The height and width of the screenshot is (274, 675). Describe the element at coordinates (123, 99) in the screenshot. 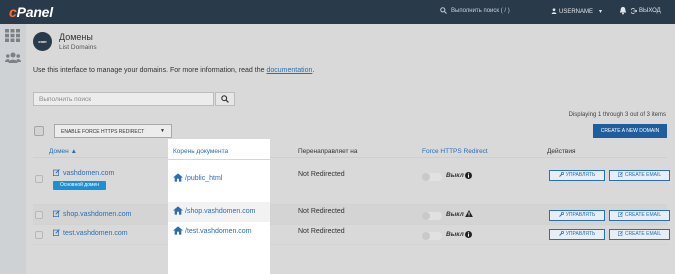

I see `domain-search-input: Выполнить поиск` at that location.